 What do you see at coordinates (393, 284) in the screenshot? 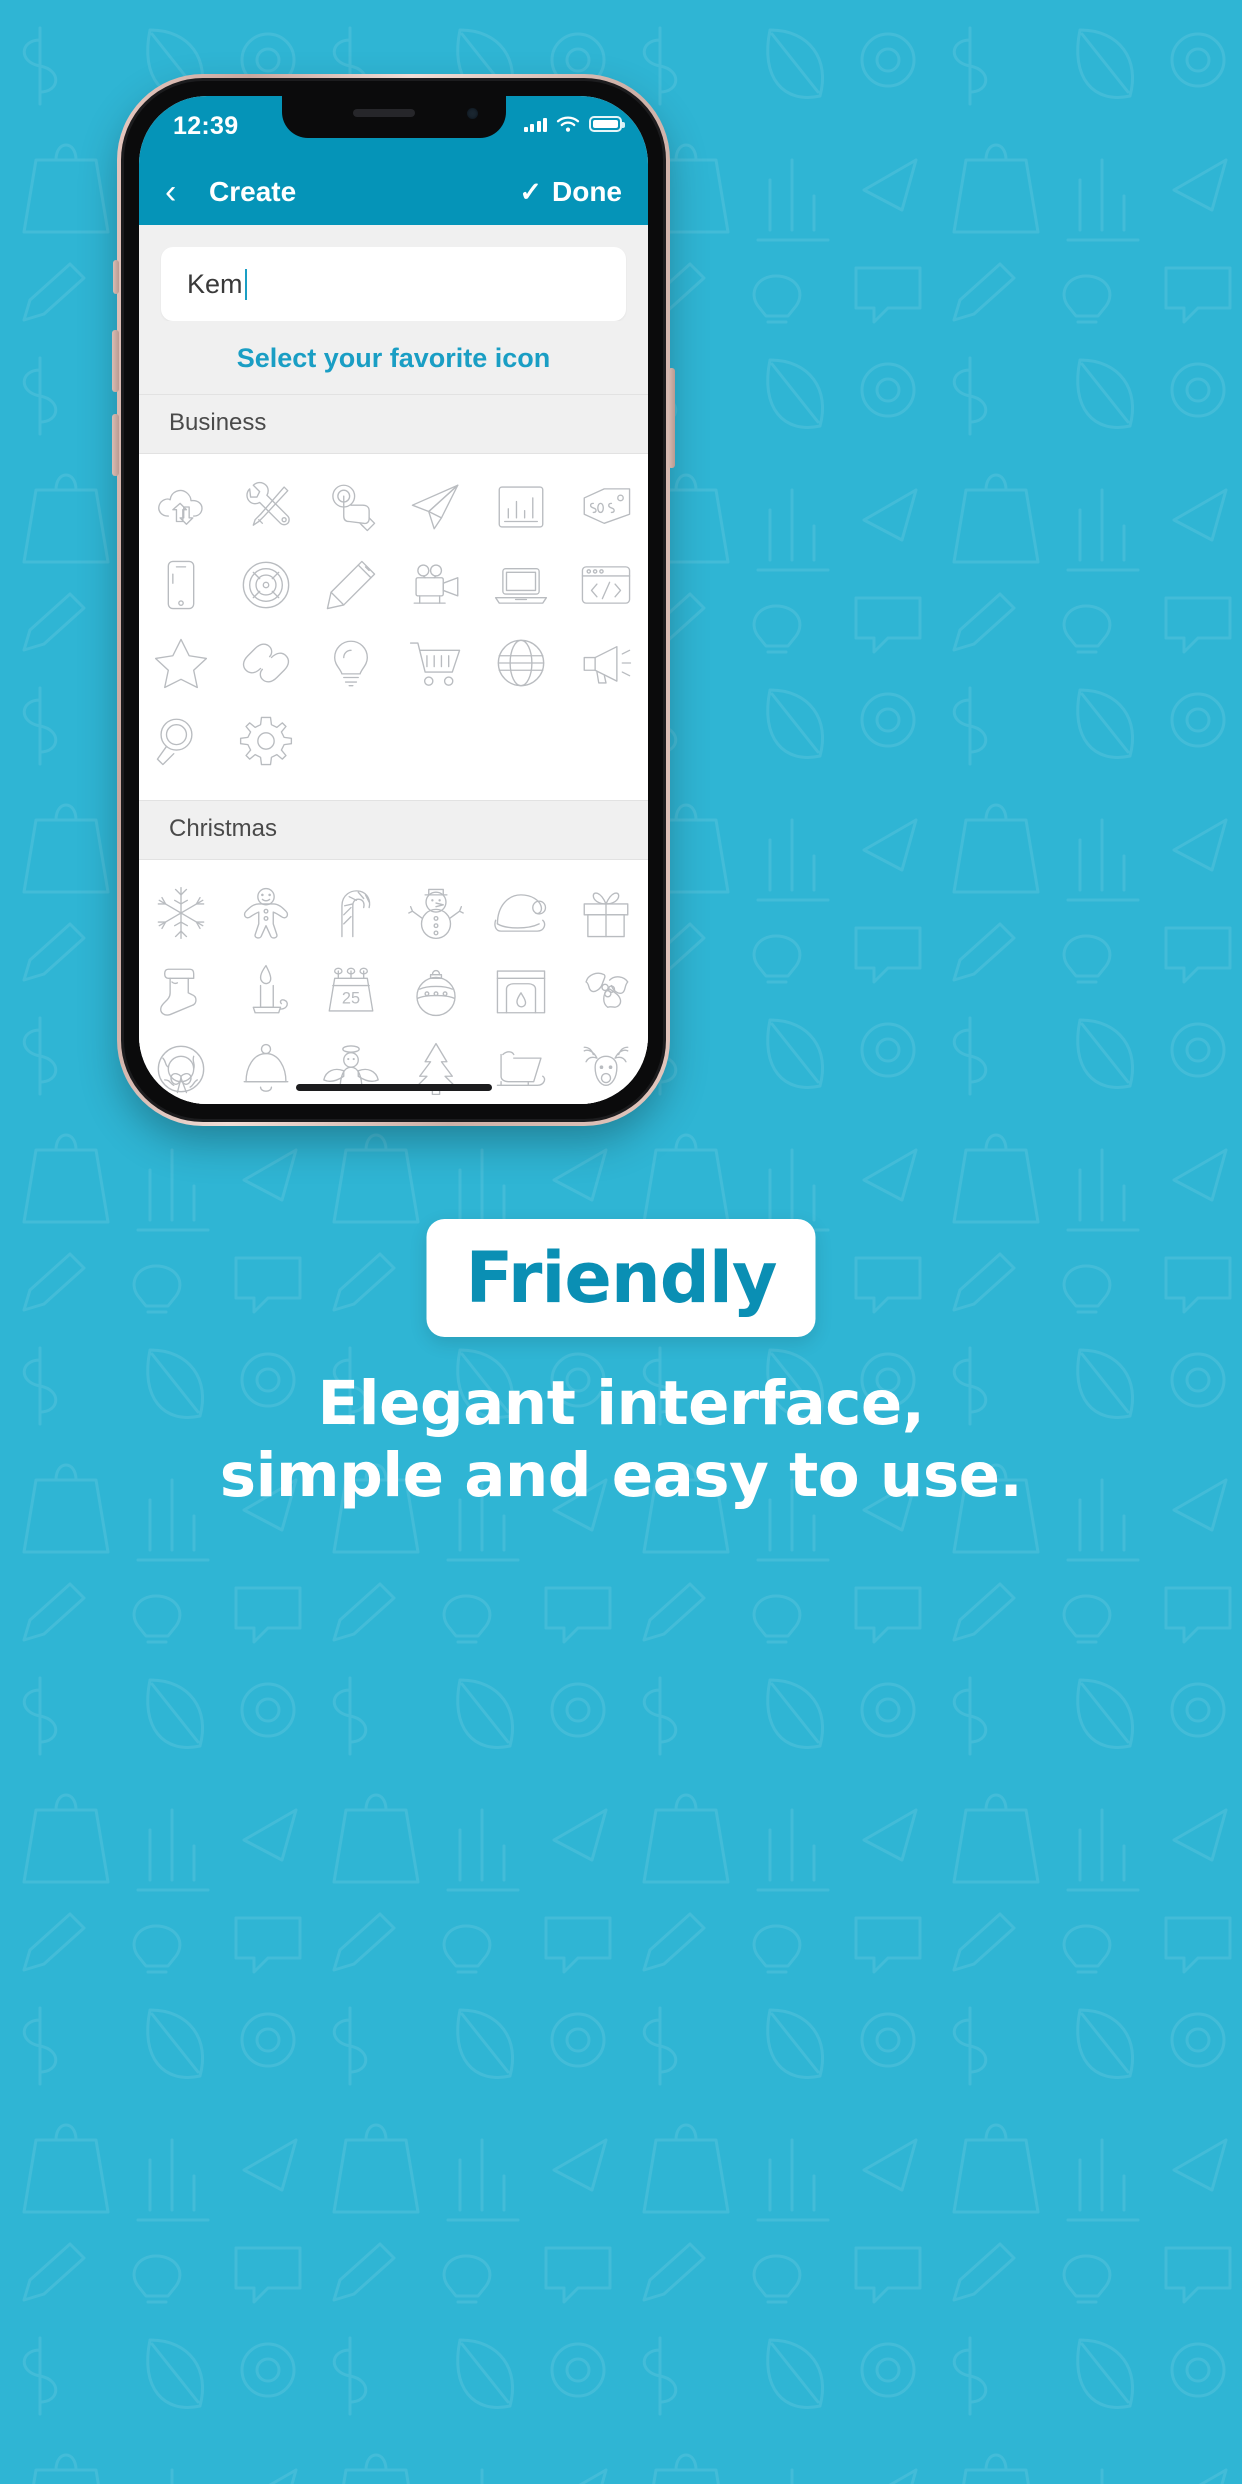
I see `name-input: Kem` at bounding box center [393, 284].